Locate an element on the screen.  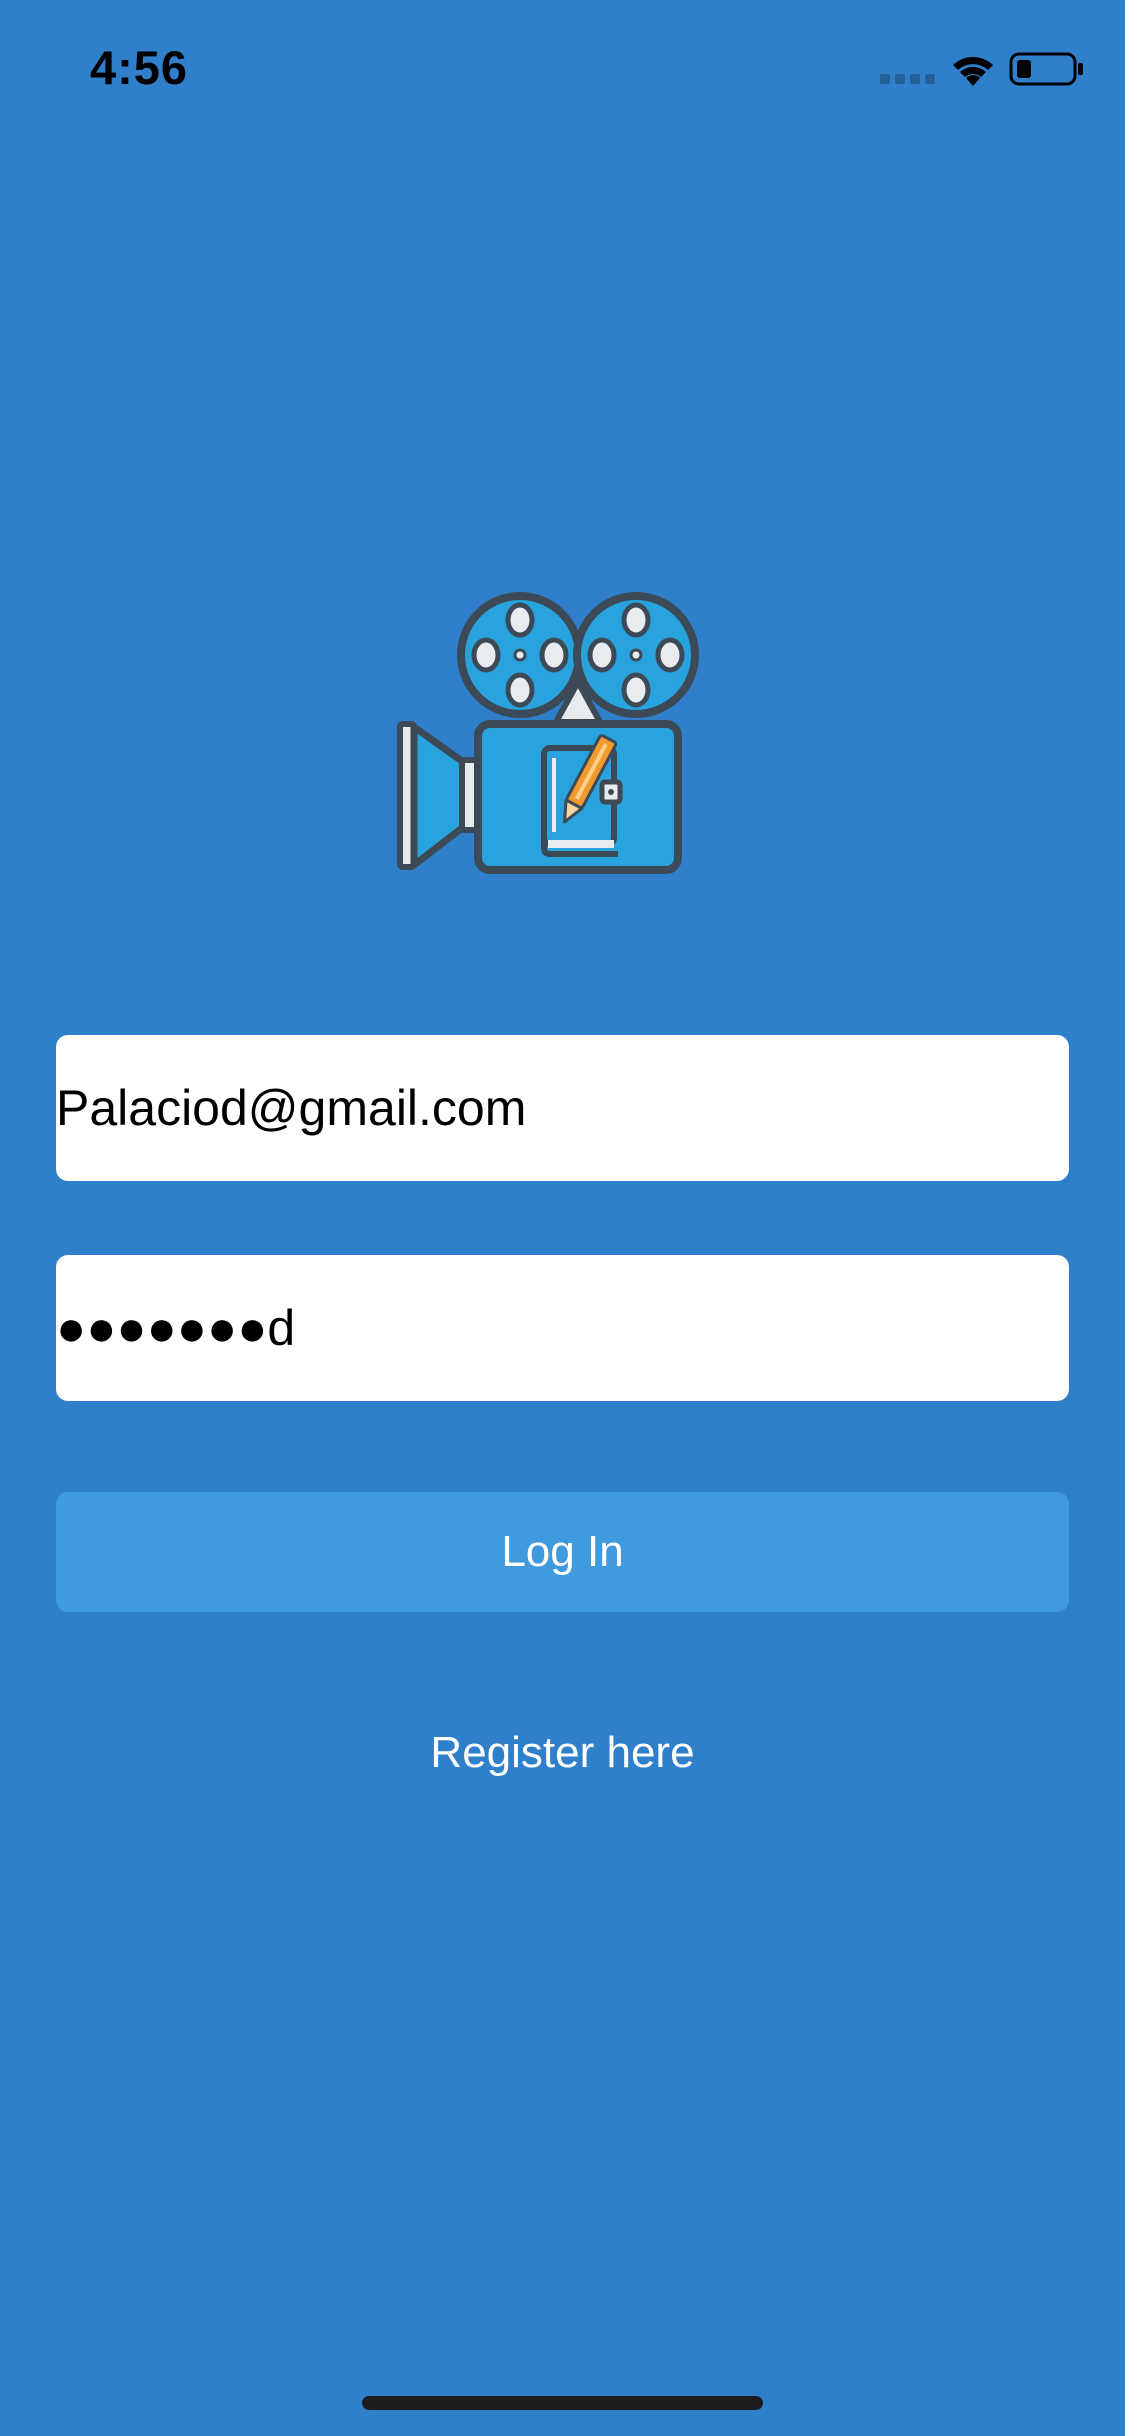
status-bar: 4:56 is located at coordinates (562, 66).